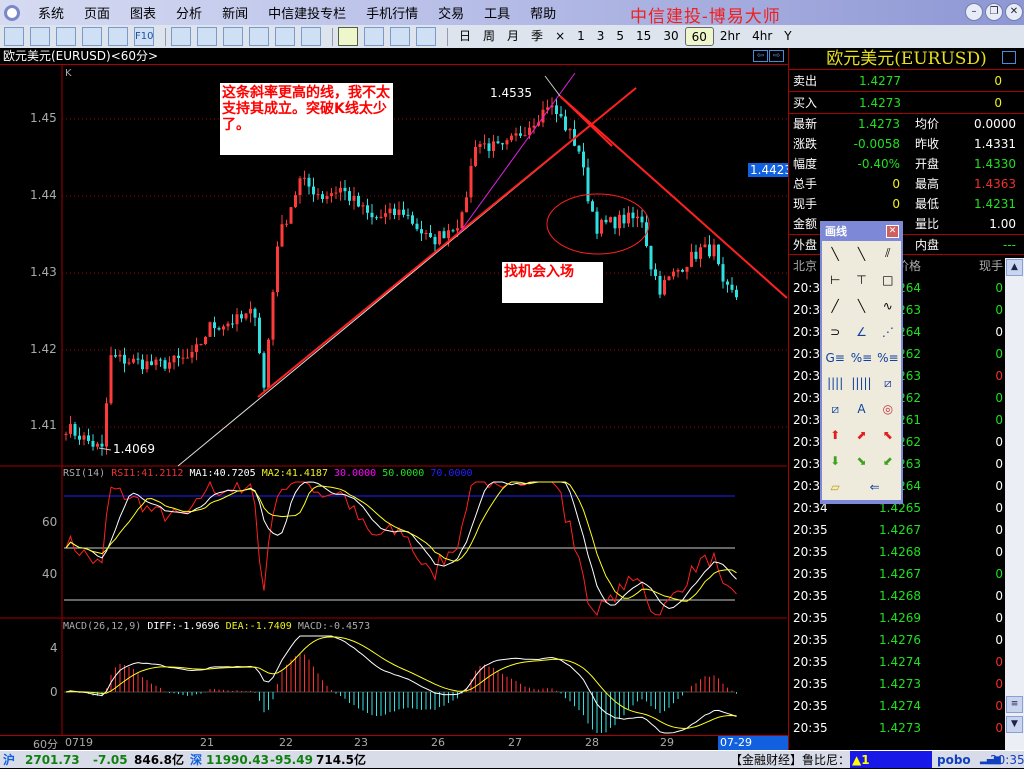  What do you see at coordinates (543, 12) in the screenshot?
I see `menu-item: 帮助` at bounding box center [543, 12].